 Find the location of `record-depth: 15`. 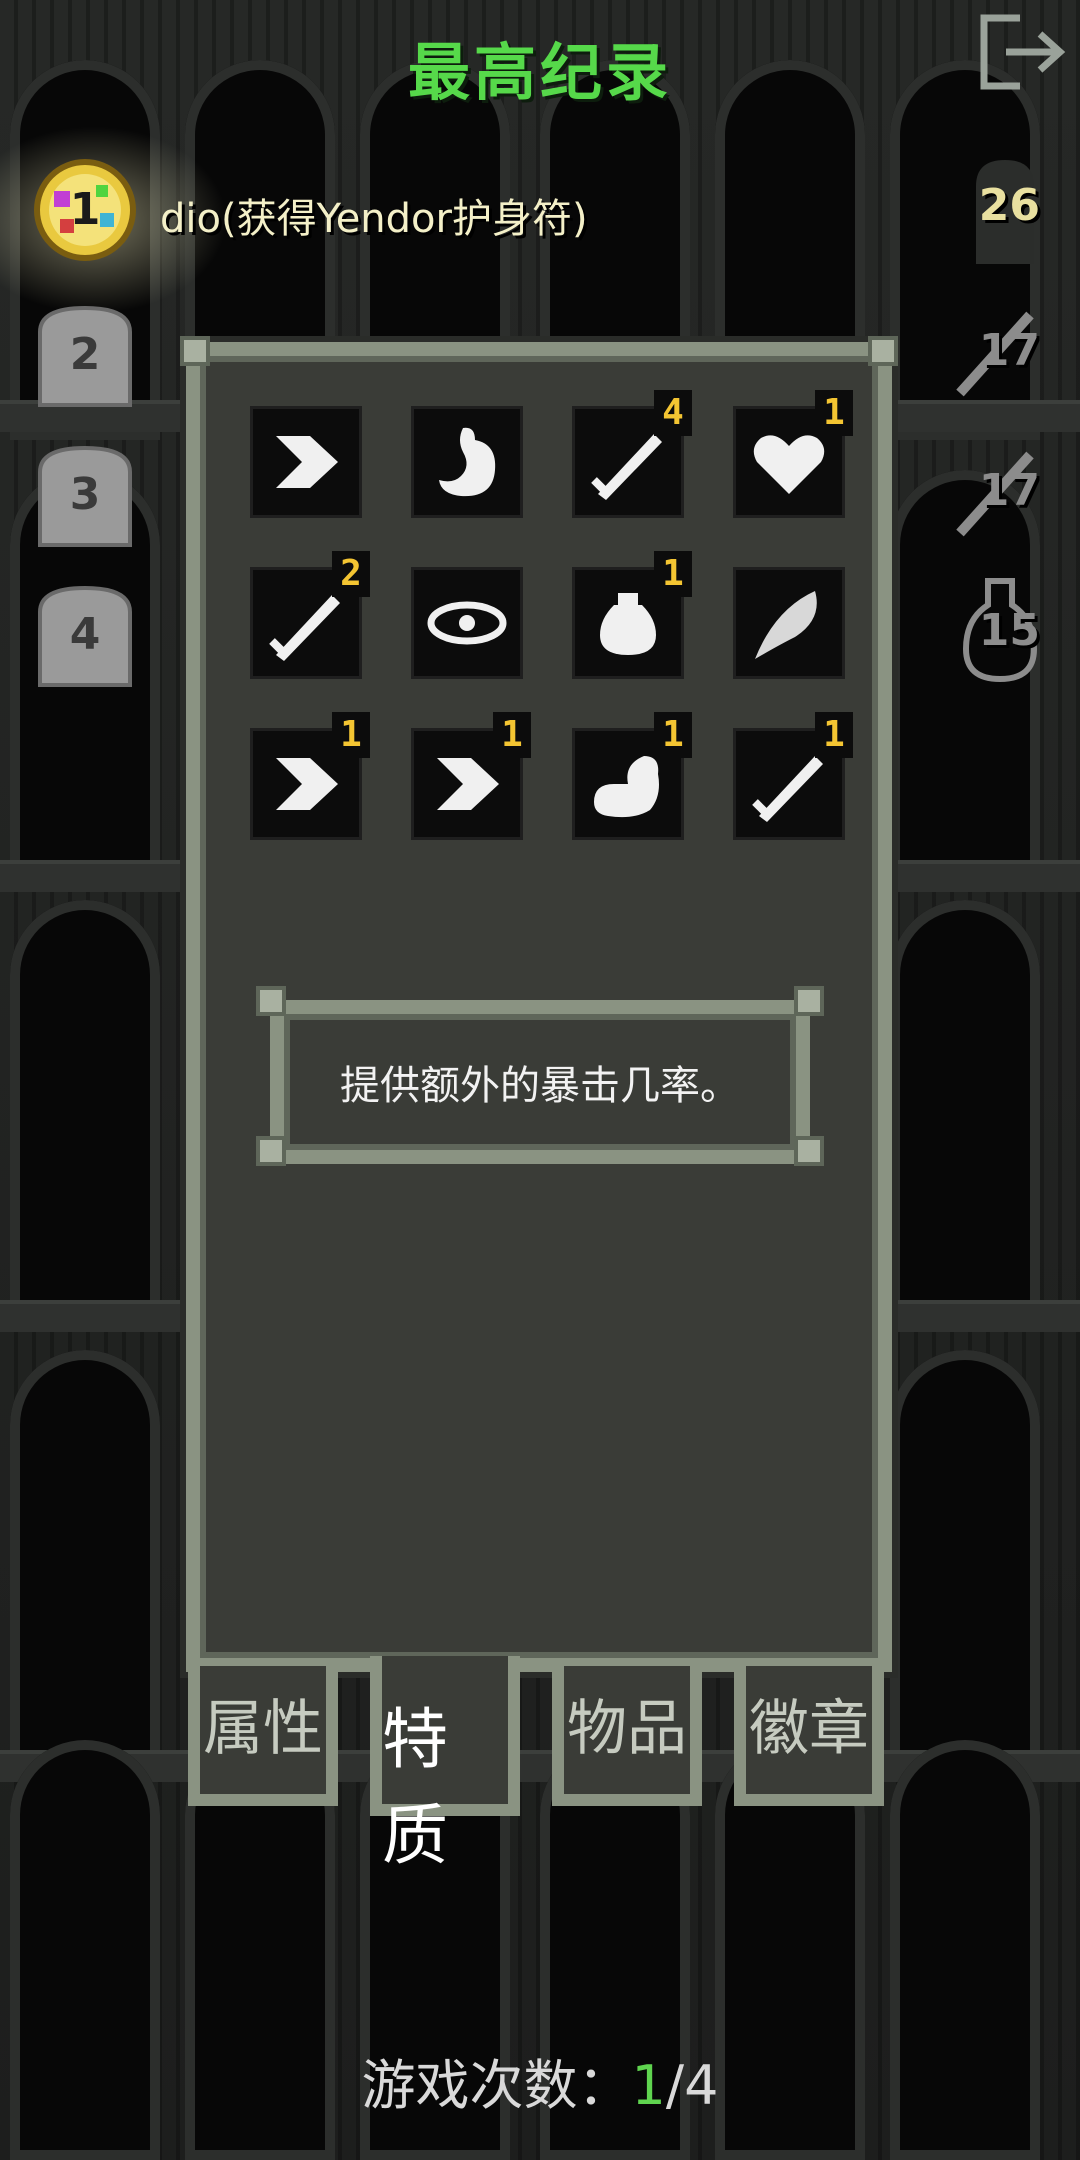

record-depth: 15 is located at coordinates (1009, 630).